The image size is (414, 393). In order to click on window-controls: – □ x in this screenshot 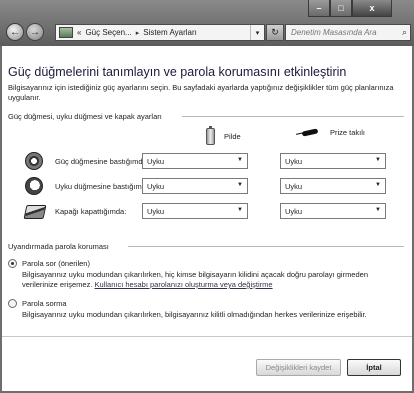, I will do `click(350, 8)`.